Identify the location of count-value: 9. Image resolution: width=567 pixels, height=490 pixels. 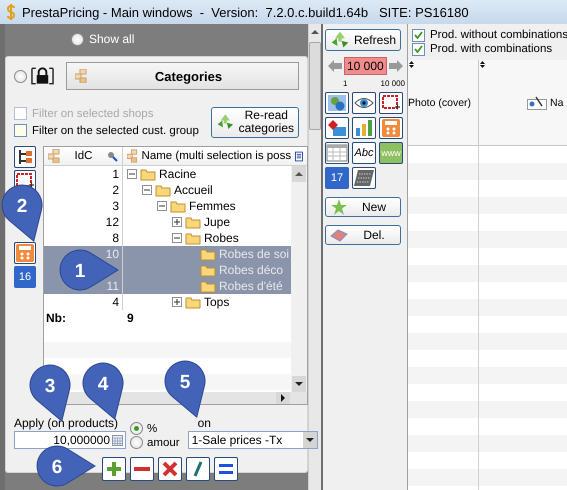
(130, 318).